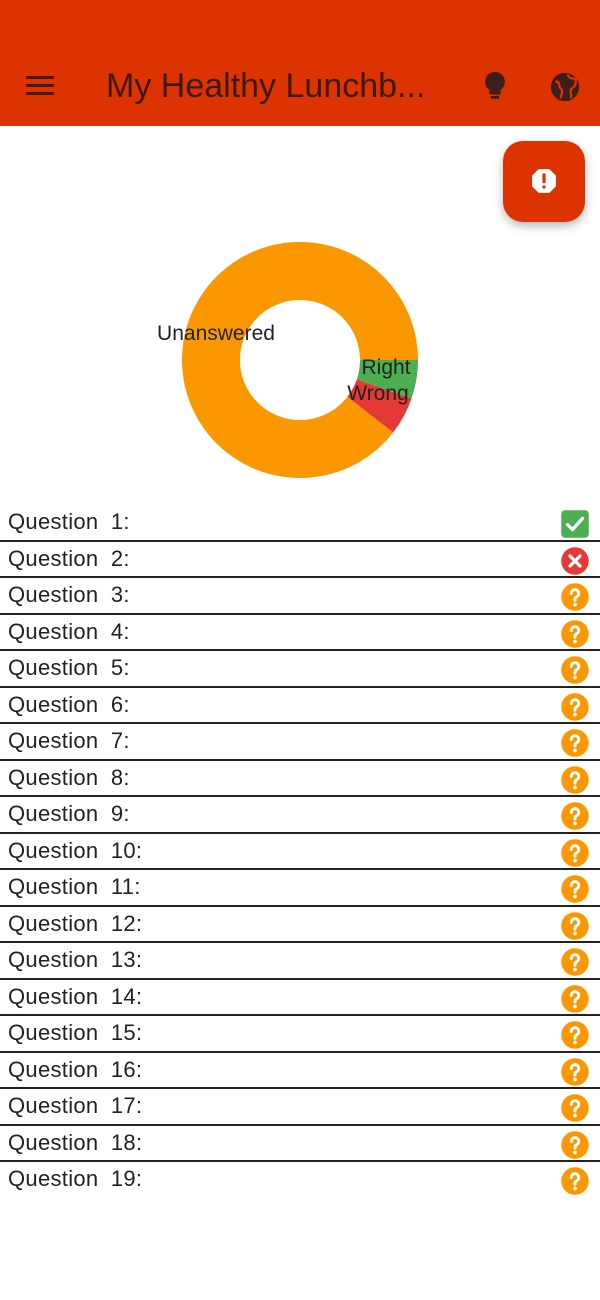 This screenshot has width=600, height=1300. What do you see at coordinates (300, 523) in the screenshot?
I see `question-row: Question 1:` at bounding box center [300, 523].